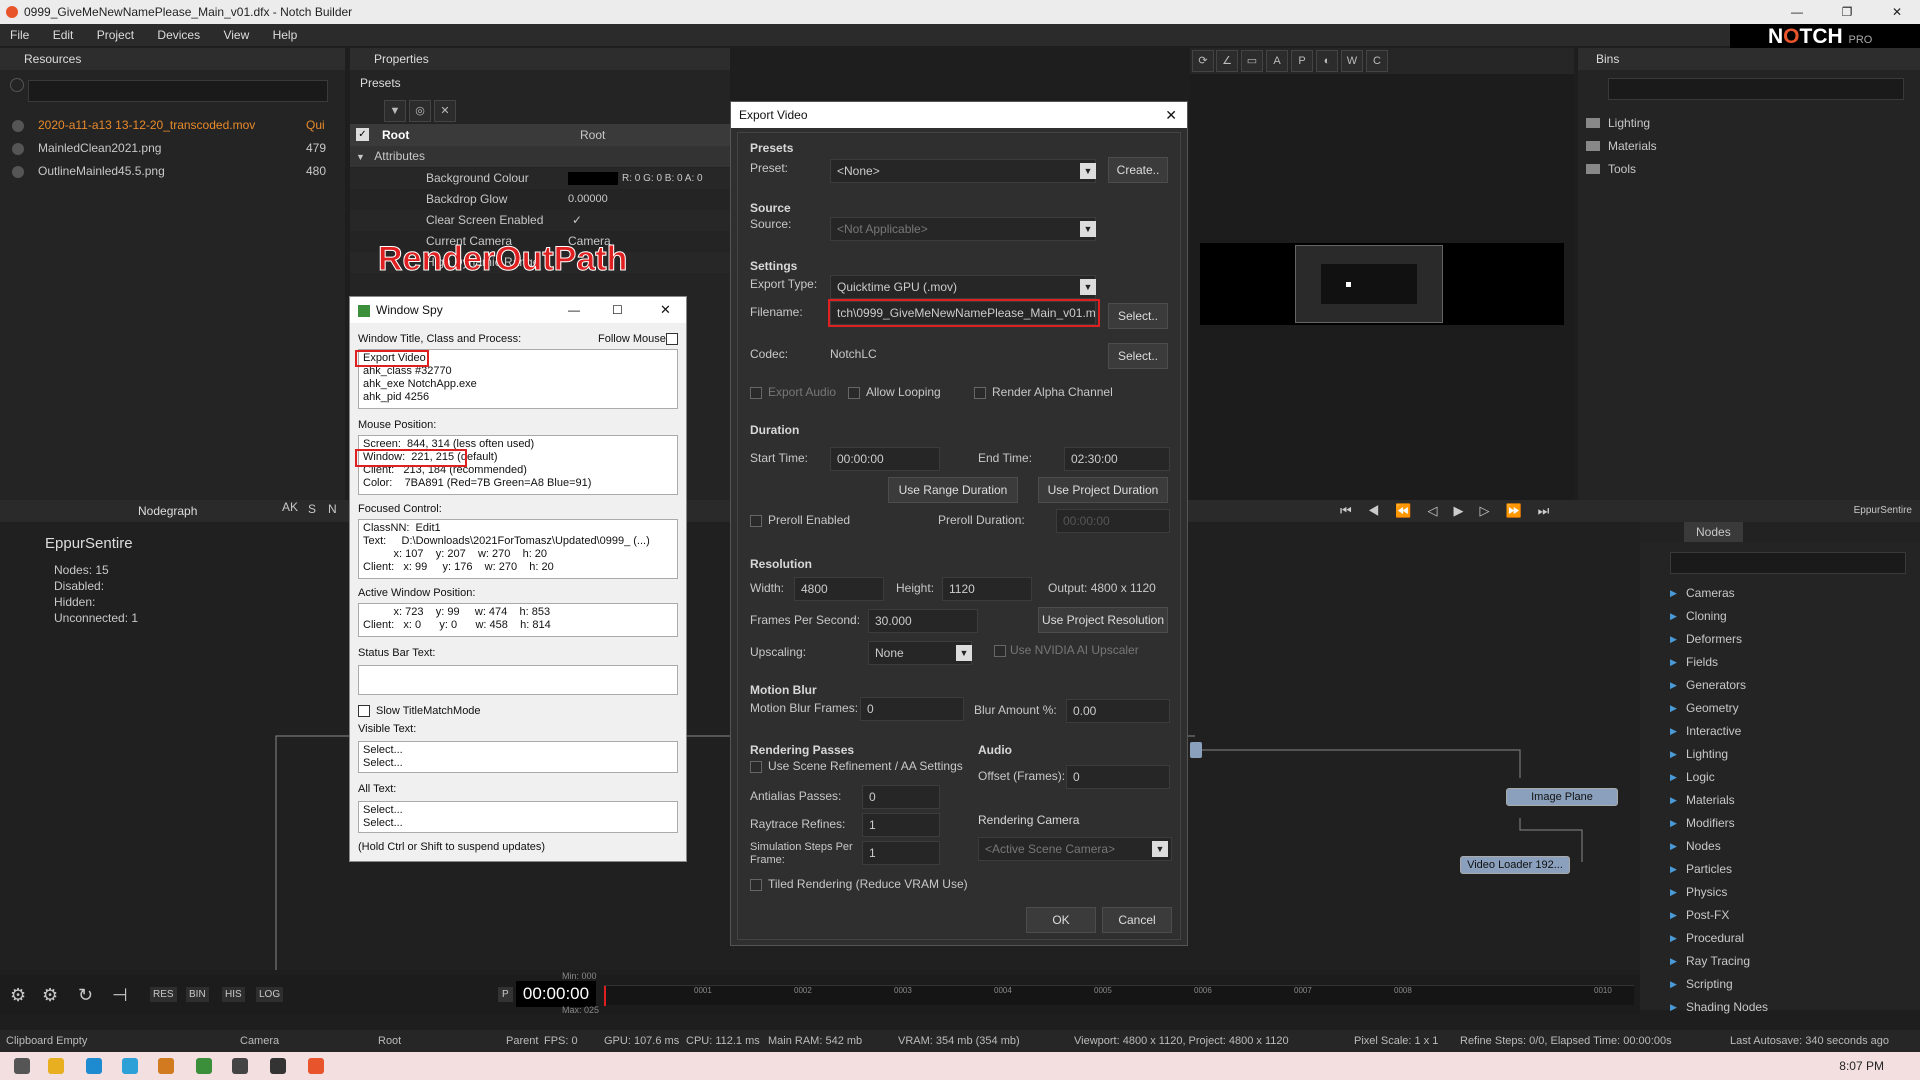 The image size is (1920, 1080). Describe the element at coordinates (1103, 620) in the screenshot. I see `use-project-resolution-button: Use Project Resolution` at that location.